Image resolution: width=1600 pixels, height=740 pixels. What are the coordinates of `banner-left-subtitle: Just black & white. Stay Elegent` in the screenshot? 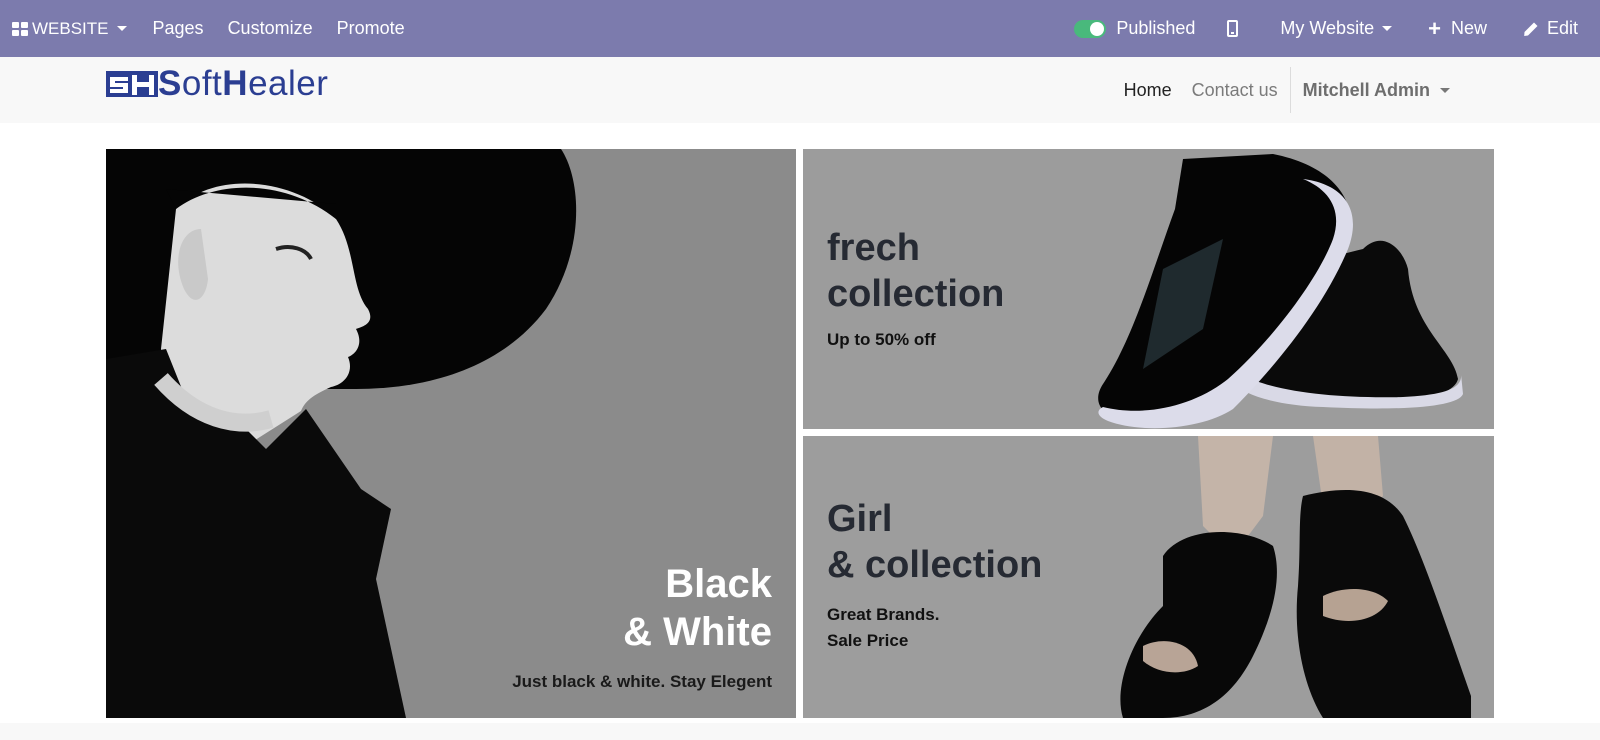 It's located at (642, 681).